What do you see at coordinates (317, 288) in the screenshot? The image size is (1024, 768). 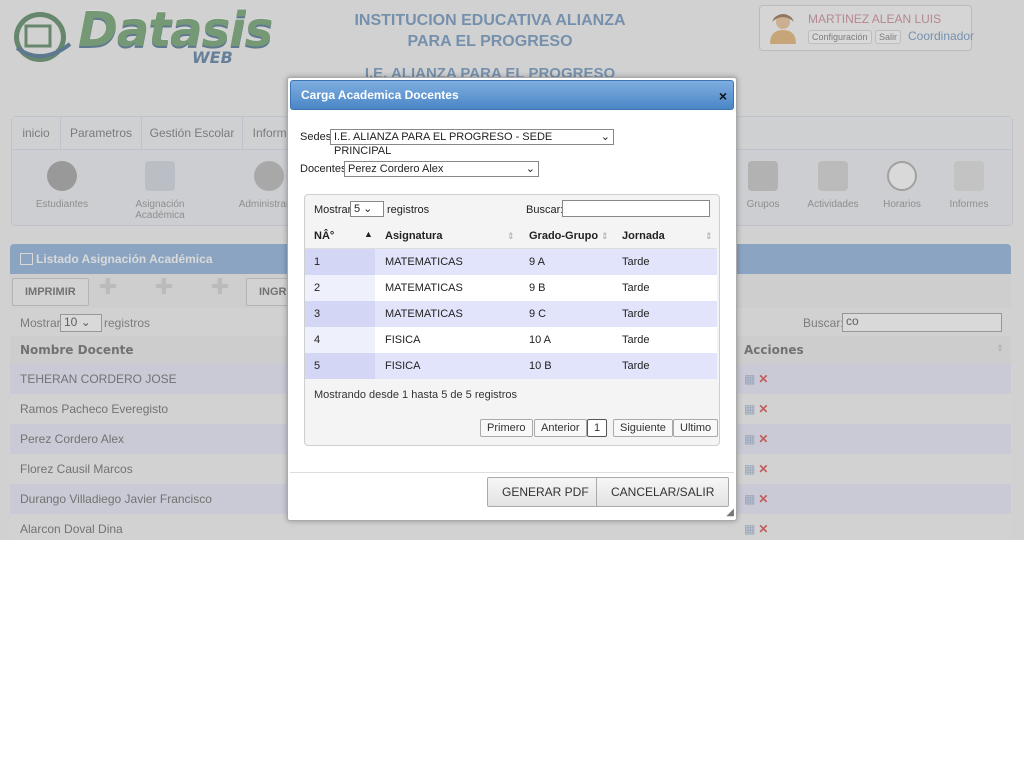 I see `cell-number: 2` at bounding box center [317, 288].